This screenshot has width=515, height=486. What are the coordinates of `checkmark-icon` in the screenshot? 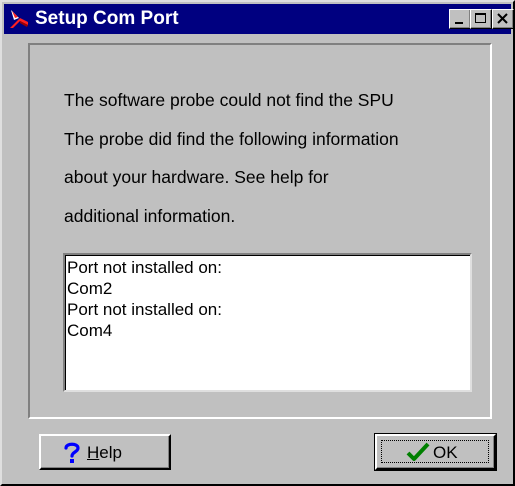 It's located at (418, 454).